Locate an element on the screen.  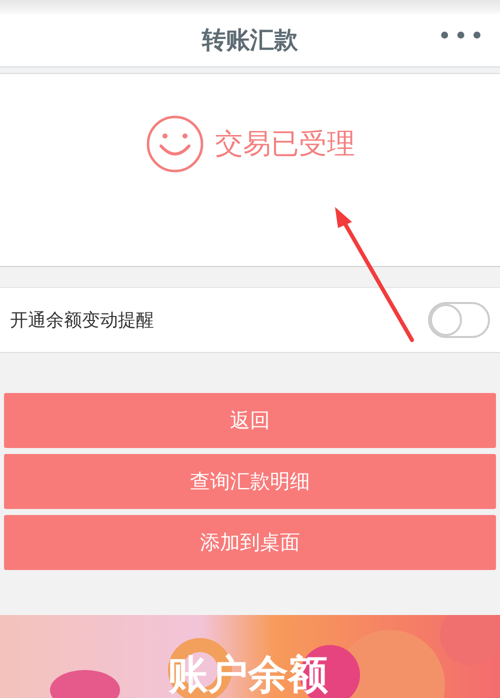
status-message: 交易已受理 is located at coordinates (285, 144).